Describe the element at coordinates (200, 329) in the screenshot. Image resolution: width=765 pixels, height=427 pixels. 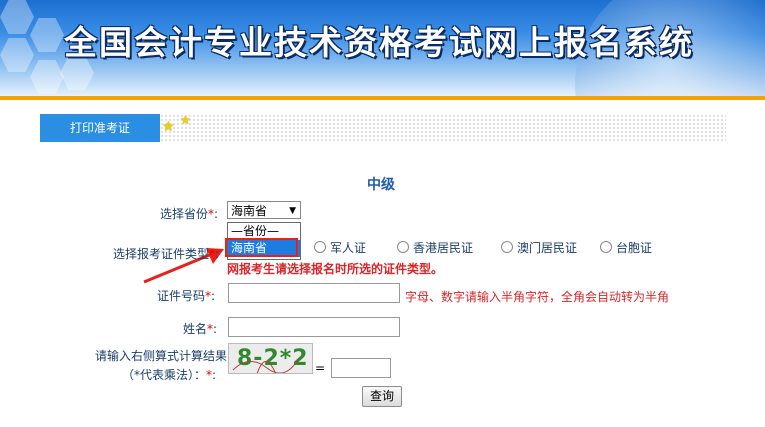
I see `name-label: 姓名*:` at that location.